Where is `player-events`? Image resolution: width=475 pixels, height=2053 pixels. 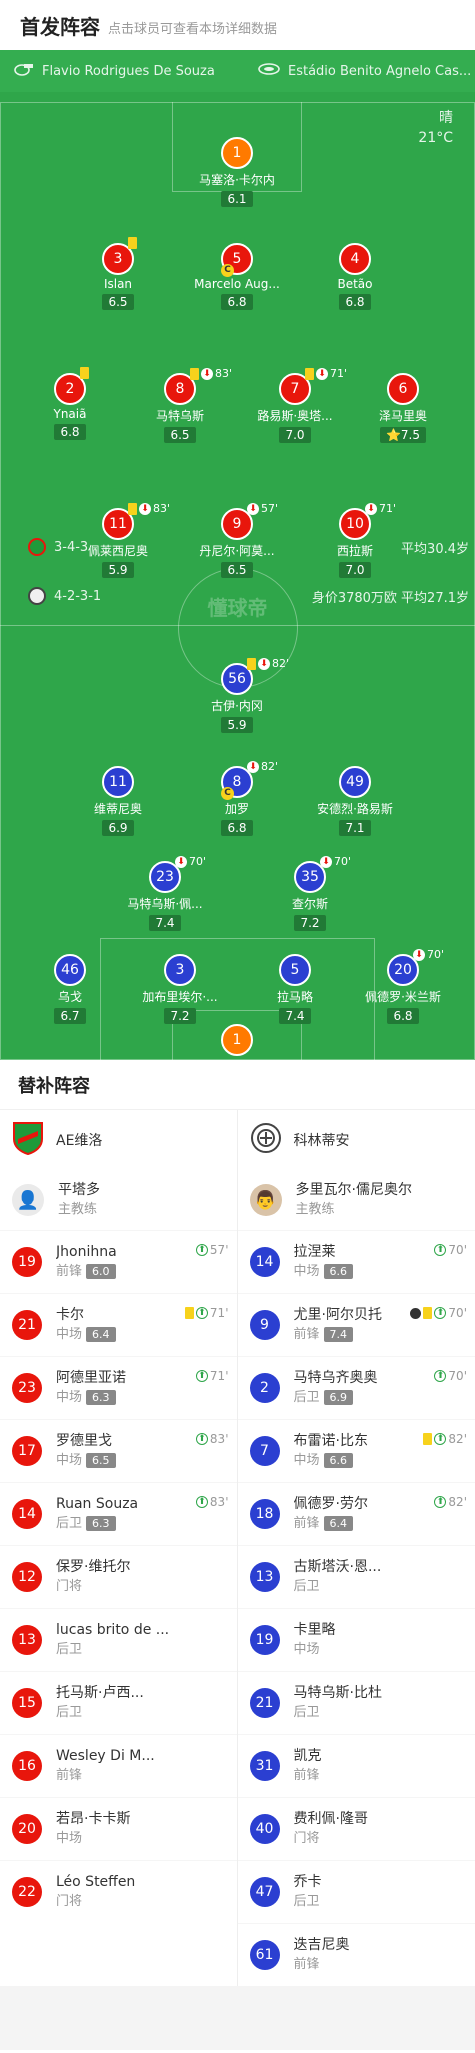
player-events is located at coordinates (84, 373).